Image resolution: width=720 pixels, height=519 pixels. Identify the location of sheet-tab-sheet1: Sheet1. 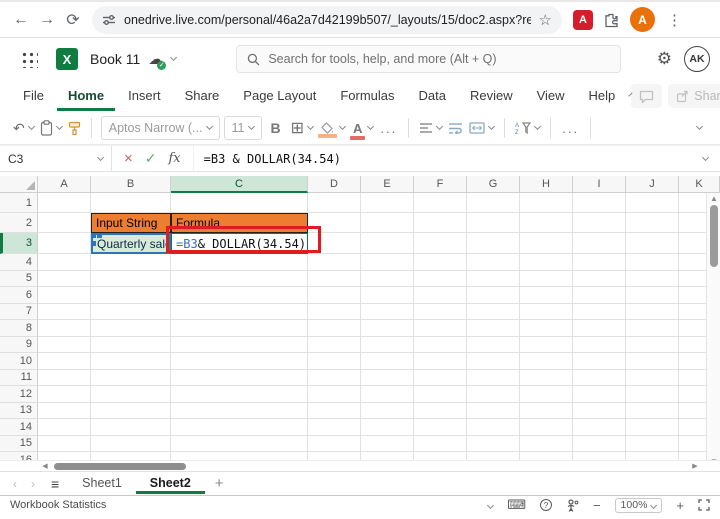
(102, 483).